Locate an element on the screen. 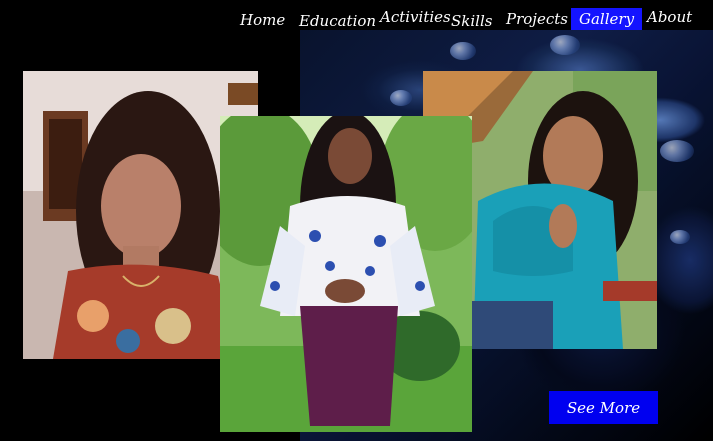  nav-item-projects: Projects is located at coordinates (537, 19).